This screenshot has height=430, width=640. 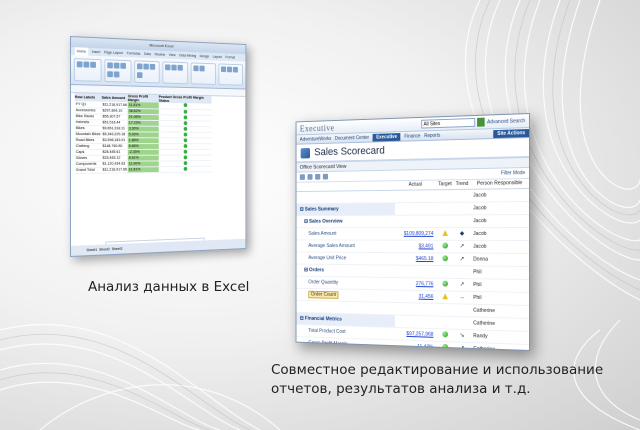 I want to click on pivot-gross-margin: 11.81%, so click(x=143, y=169).